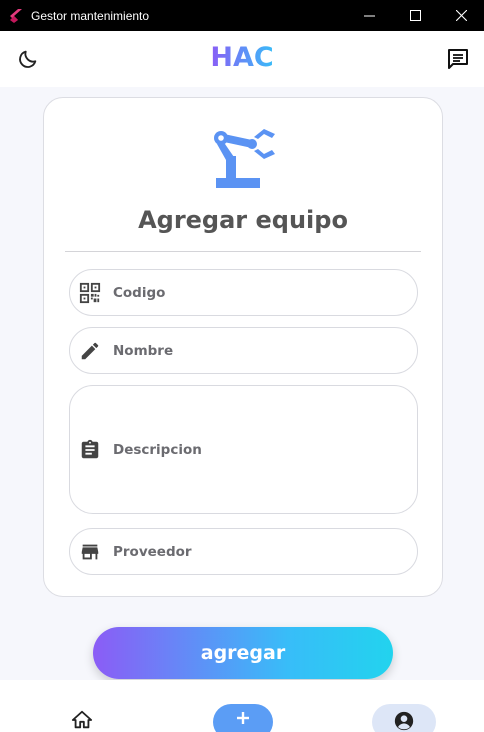 The image size is (484, 732). I want to click on proveedor-field: Proveedor, so click(243, 551).